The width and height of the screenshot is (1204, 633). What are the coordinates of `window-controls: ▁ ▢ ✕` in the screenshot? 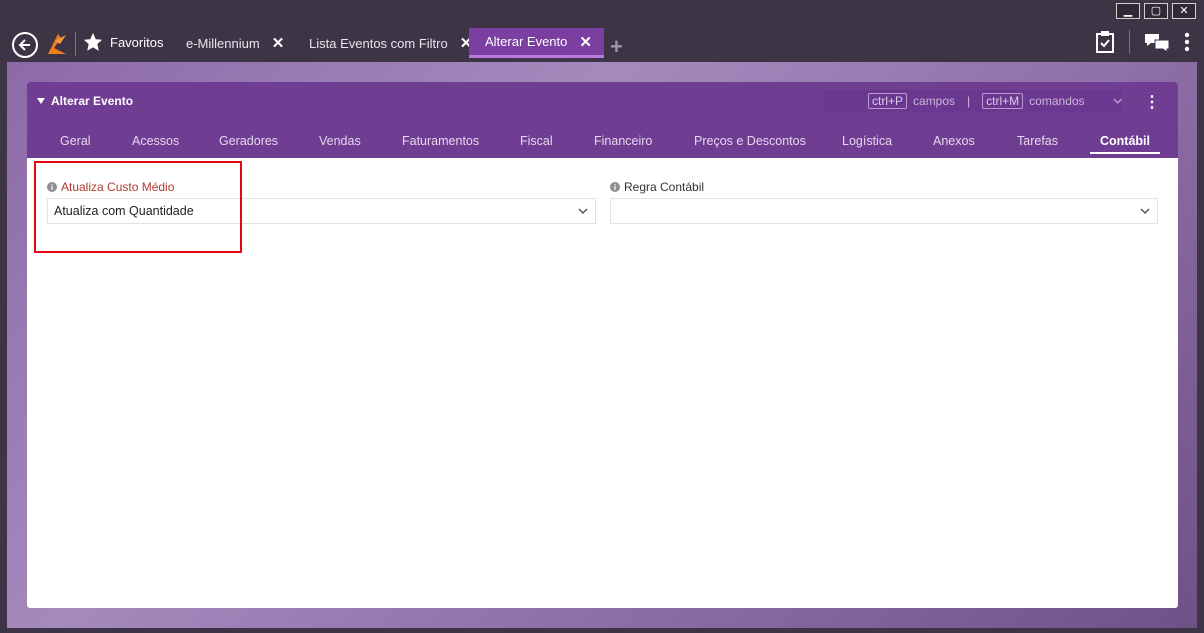 It's located at (1156, 11).